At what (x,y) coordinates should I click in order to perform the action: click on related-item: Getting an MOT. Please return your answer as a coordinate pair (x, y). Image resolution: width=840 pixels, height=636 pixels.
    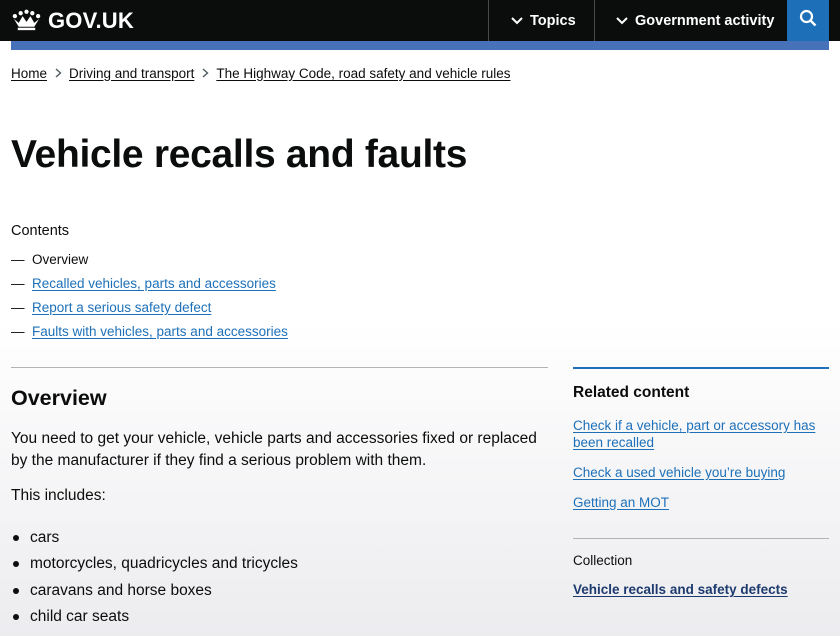
    Looking at the image, I should click on (701, 502).